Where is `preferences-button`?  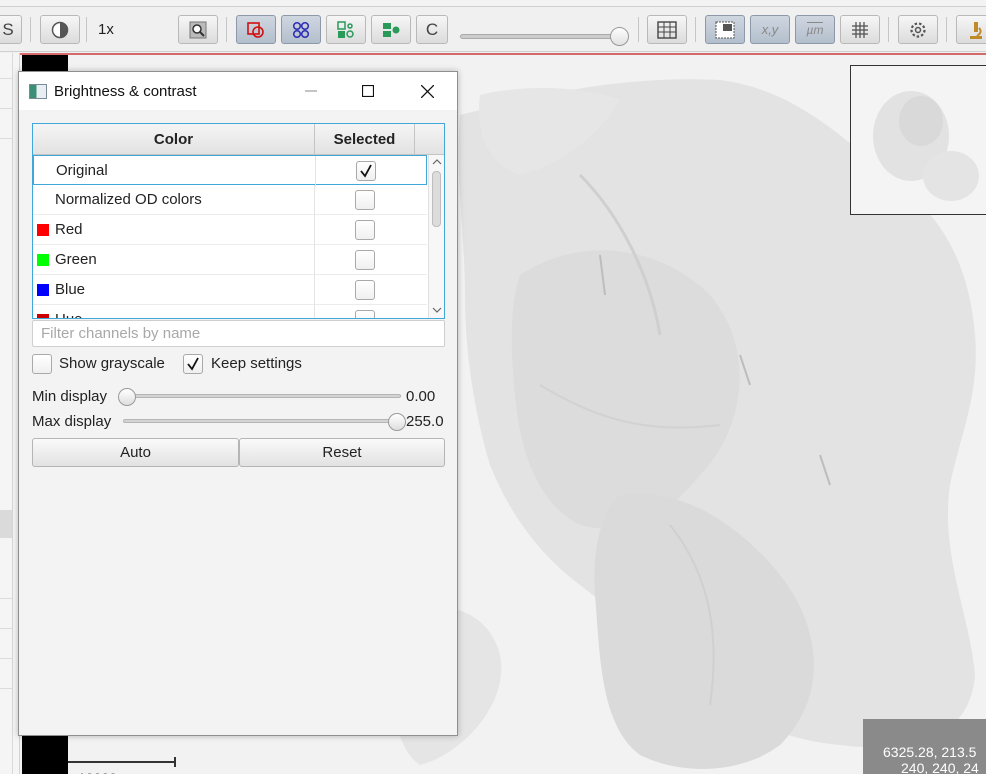
preferences-button is located at coordinates (918, 29).